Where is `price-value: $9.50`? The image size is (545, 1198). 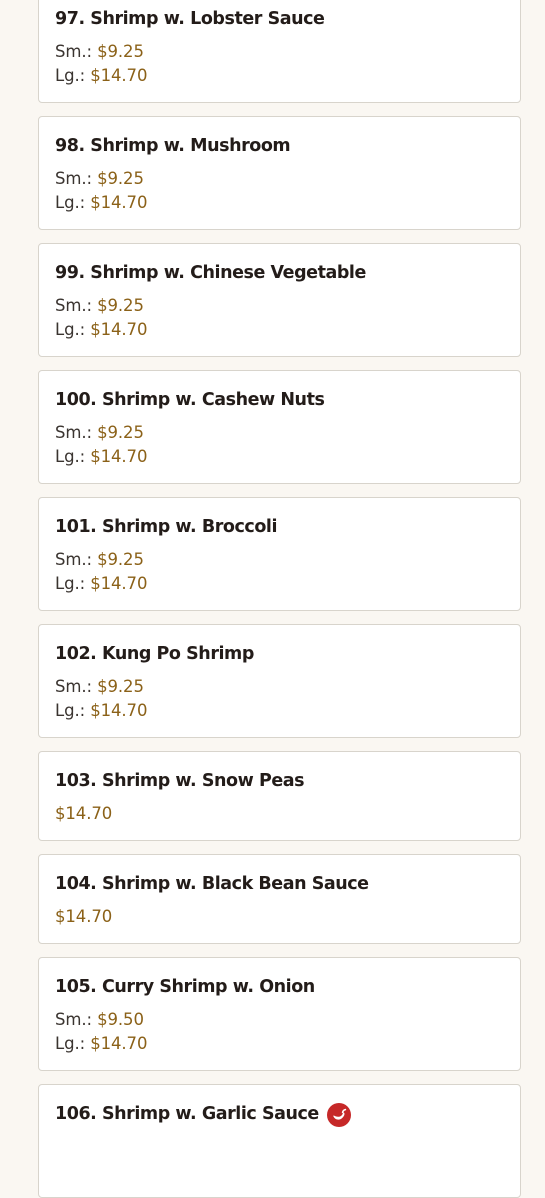
price-value: $9.50 is located at coordinates (120, 1019).